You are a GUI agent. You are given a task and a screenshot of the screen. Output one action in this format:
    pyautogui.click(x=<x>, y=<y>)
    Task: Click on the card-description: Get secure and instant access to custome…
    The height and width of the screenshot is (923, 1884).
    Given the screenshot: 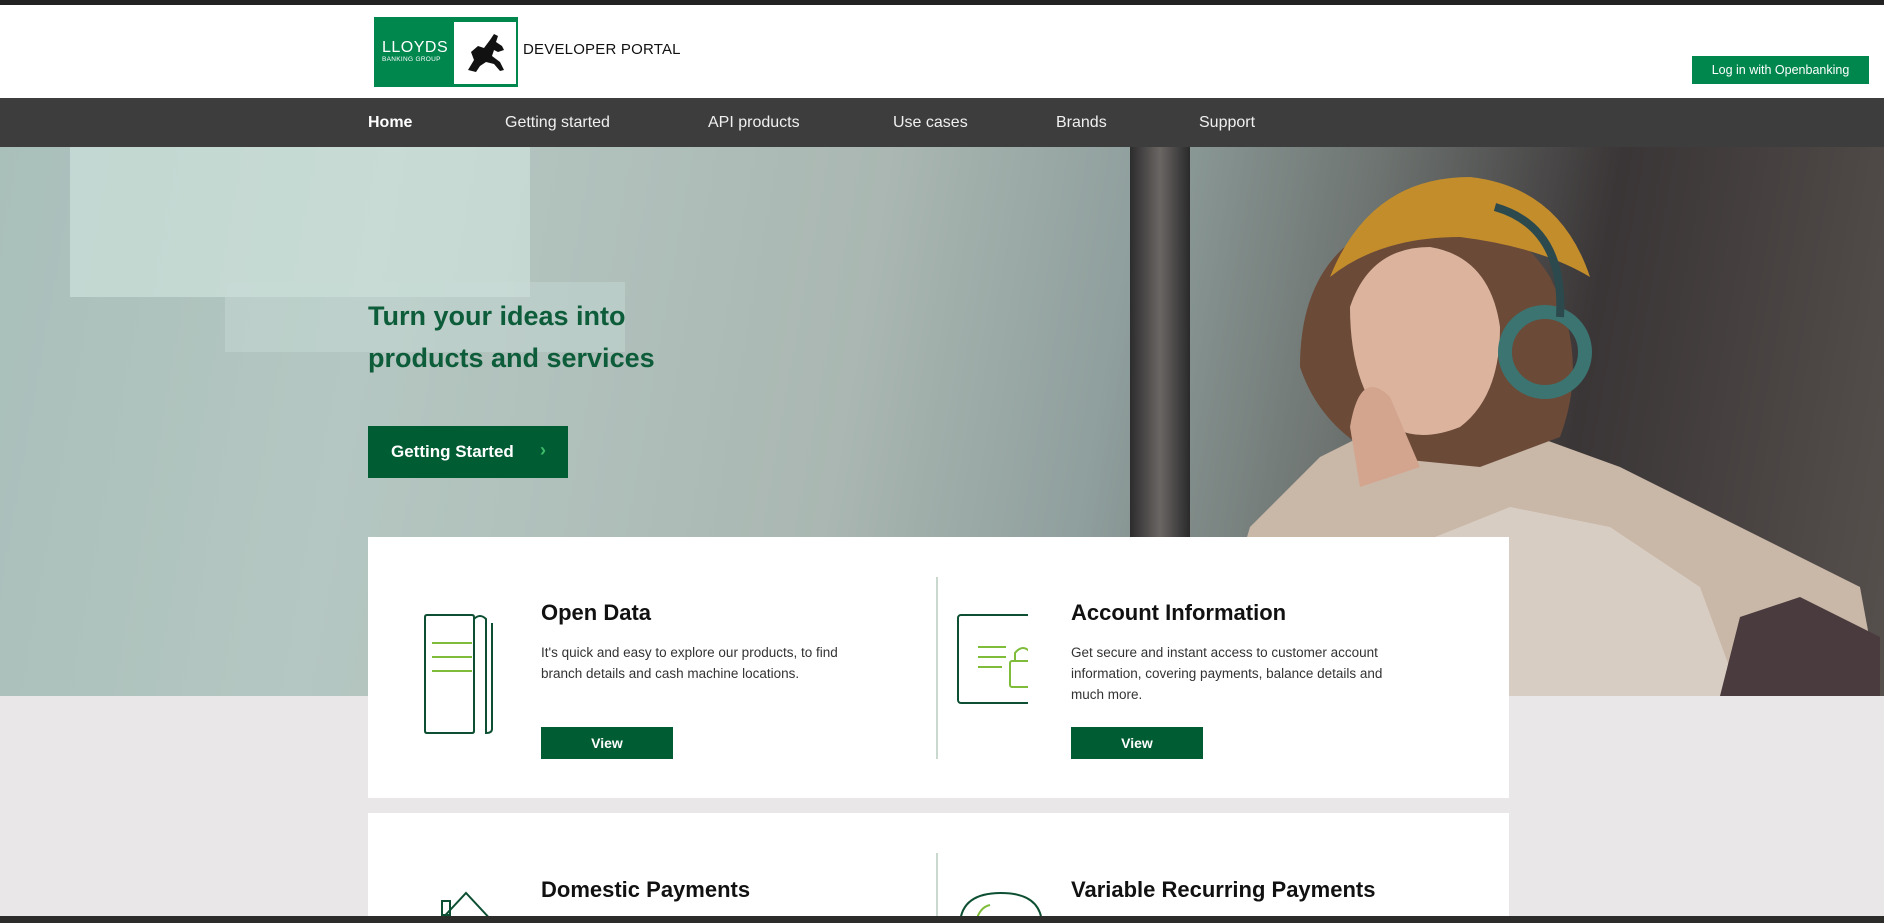 What is the action you would take?
    pyautogui.click(x=1227, y=673)
    